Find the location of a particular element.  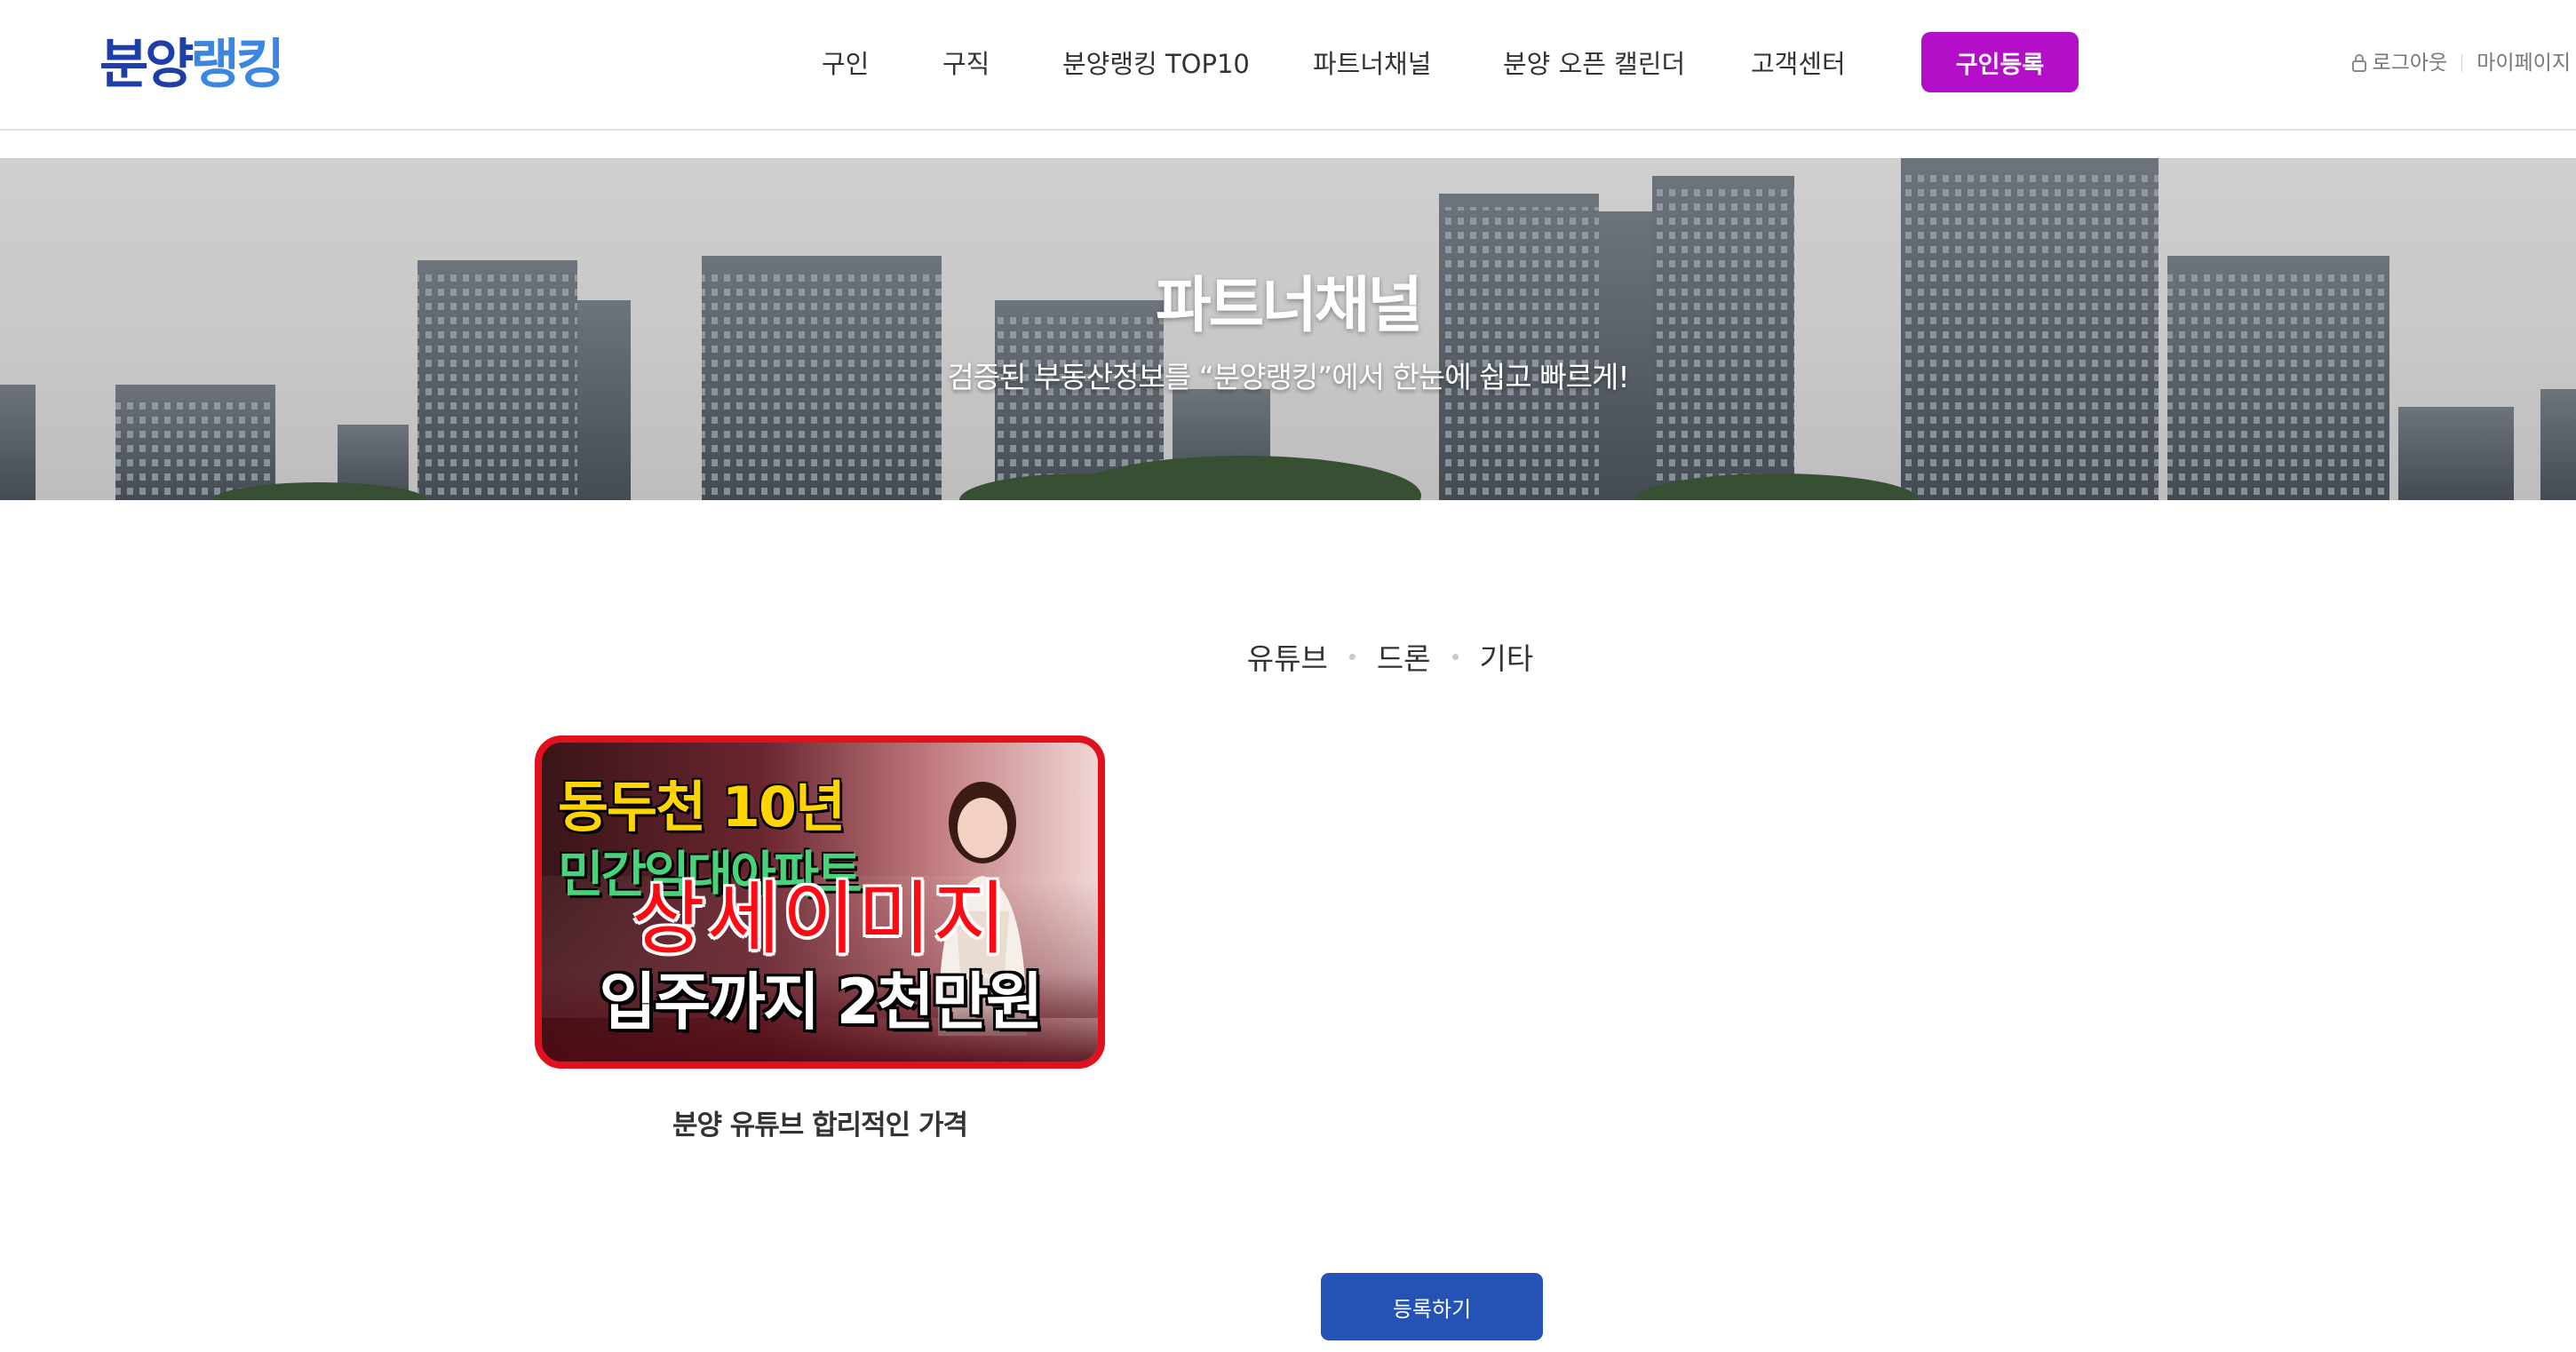

nav-item-hiring: 구인 is located at coordinates (845, 64).